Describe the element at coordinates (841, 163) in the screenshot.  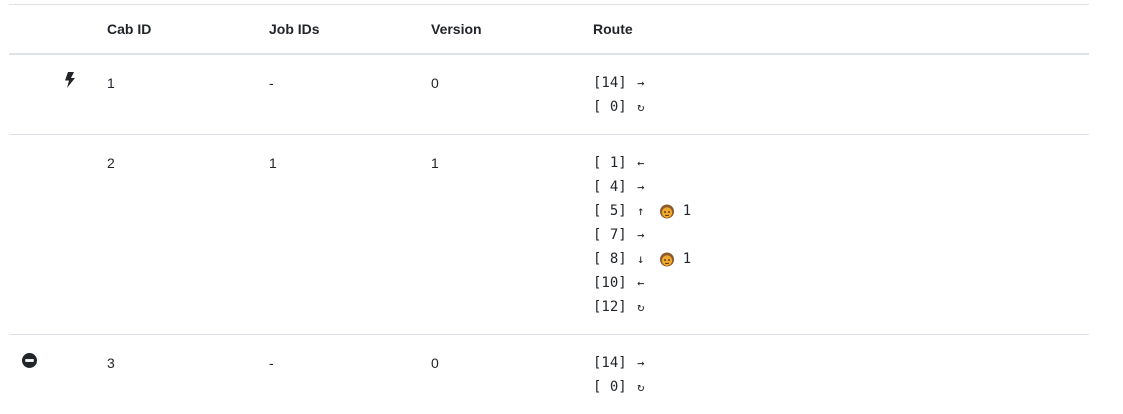
I see `route-stop: [ 1] ←` at that location.